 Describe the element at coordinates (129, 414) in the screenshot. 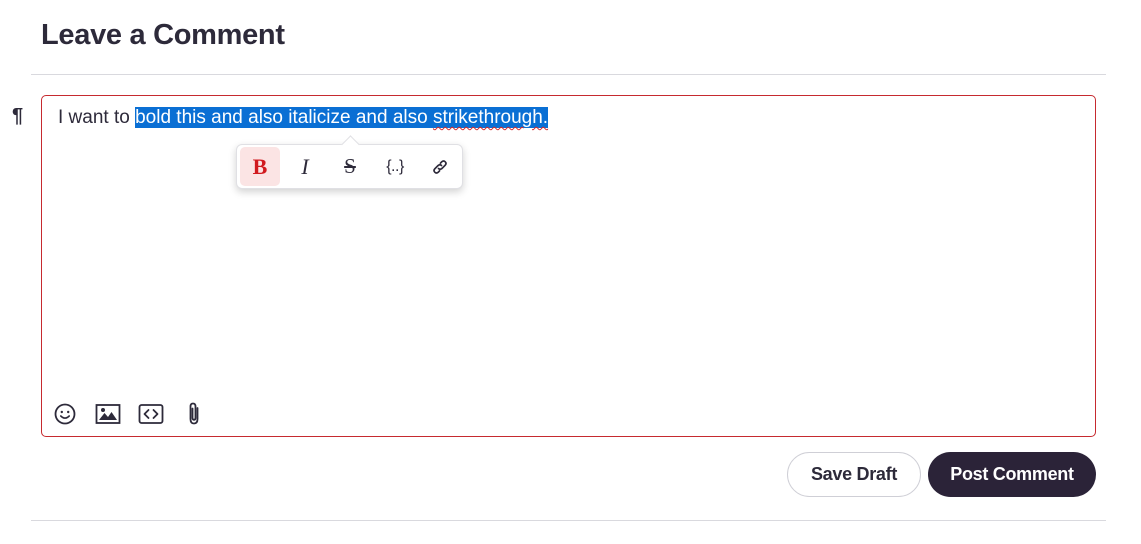

I see `editor-bottom-toolbar` at that location.